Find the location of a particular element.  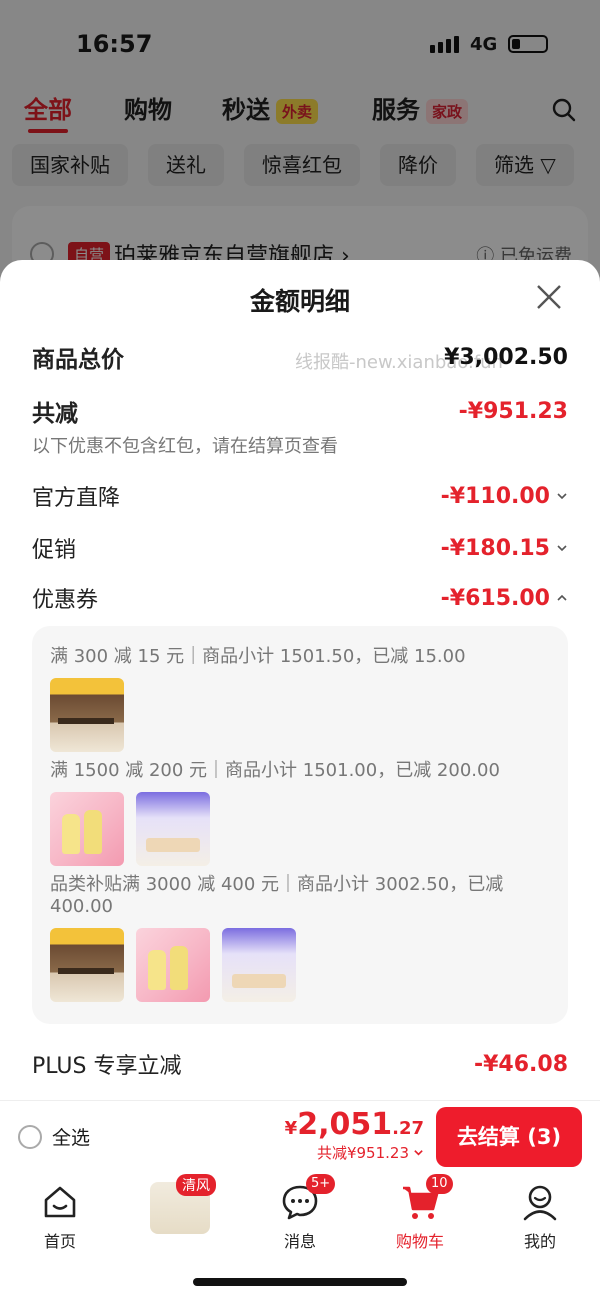

tab-mine: 我的 is located at coordinates (540, 1217).